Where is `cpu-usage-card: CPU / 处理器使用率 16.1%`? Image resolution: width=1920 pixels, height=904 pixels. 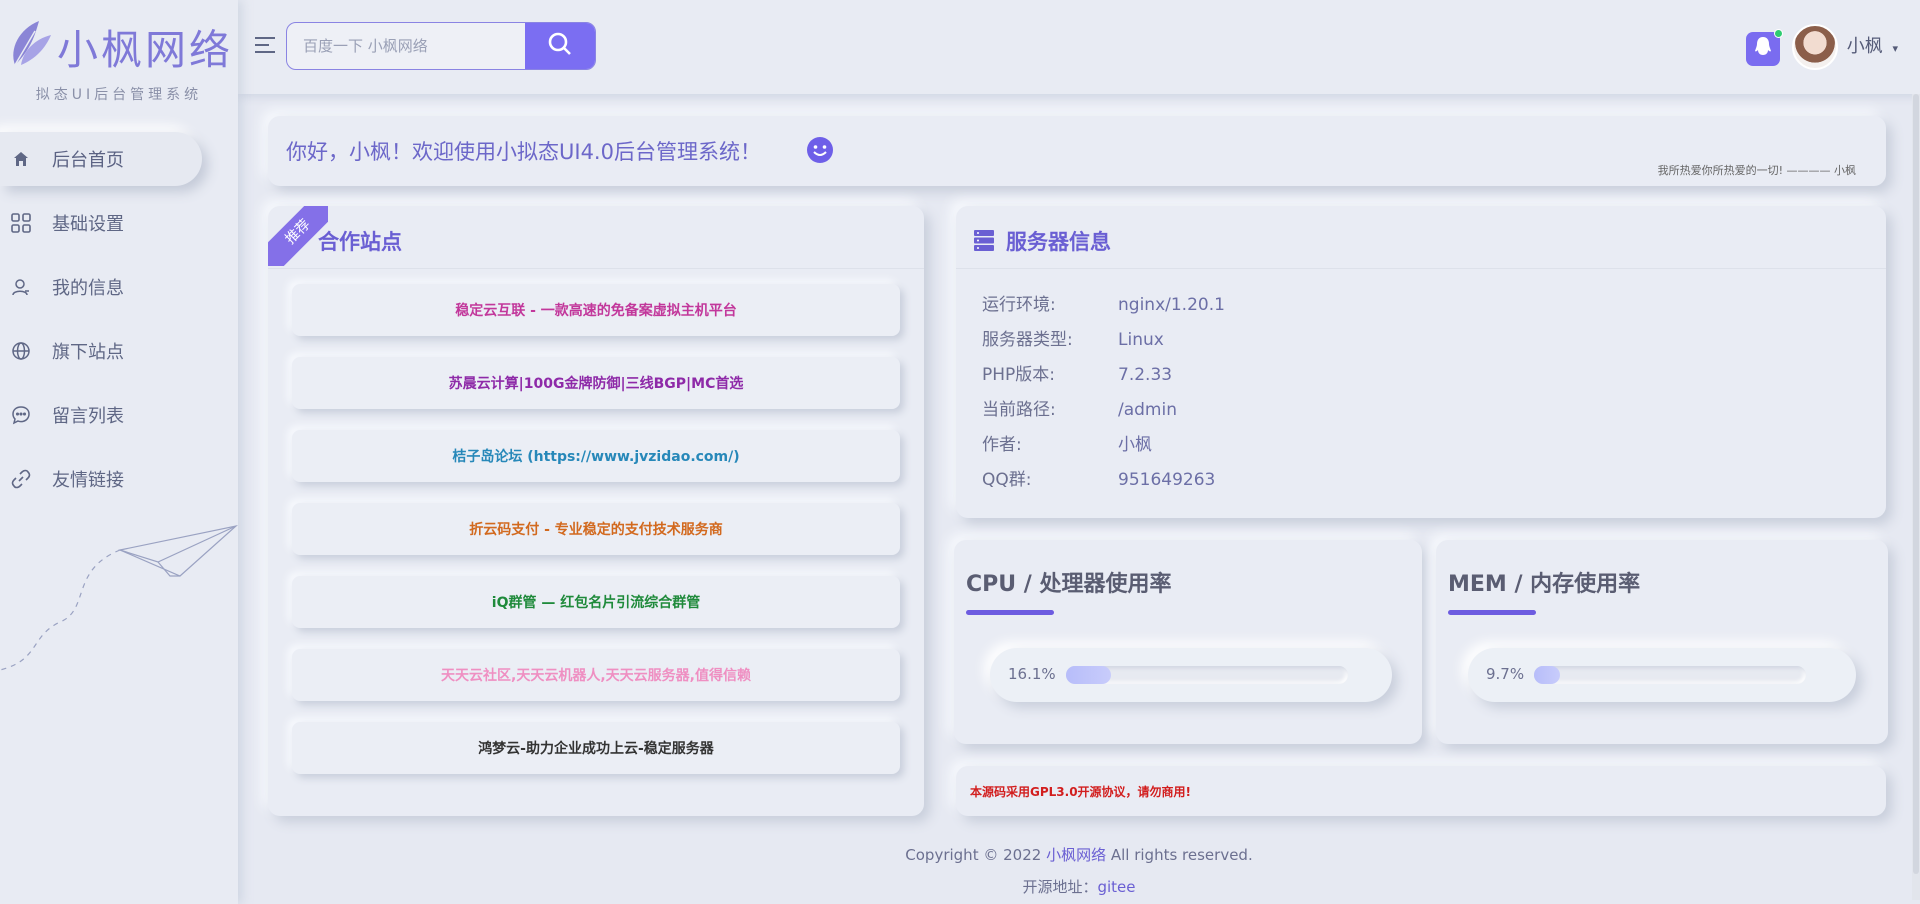
cpu-usage-card: CPU / 处理器使用率 16.1% is located at coordinates (1188, 642).